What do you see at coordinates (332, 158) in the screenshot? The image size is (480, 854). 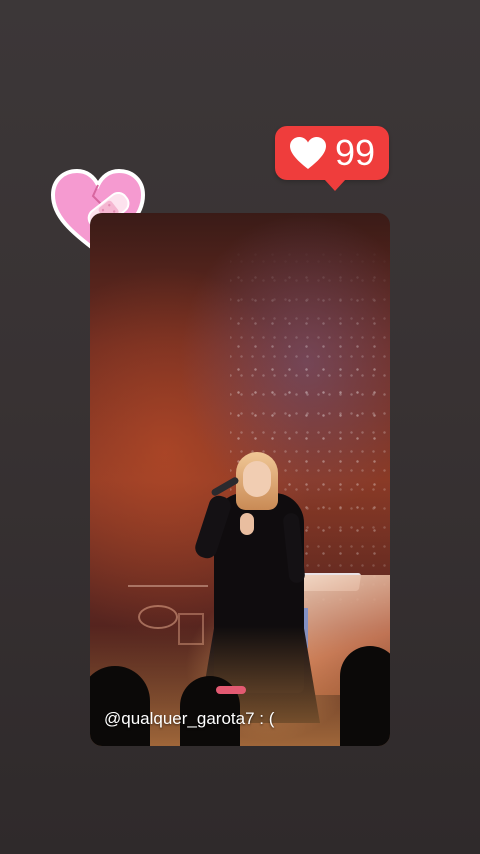 I see `like-count-sticker: 99` at bounding box center [332, 158].